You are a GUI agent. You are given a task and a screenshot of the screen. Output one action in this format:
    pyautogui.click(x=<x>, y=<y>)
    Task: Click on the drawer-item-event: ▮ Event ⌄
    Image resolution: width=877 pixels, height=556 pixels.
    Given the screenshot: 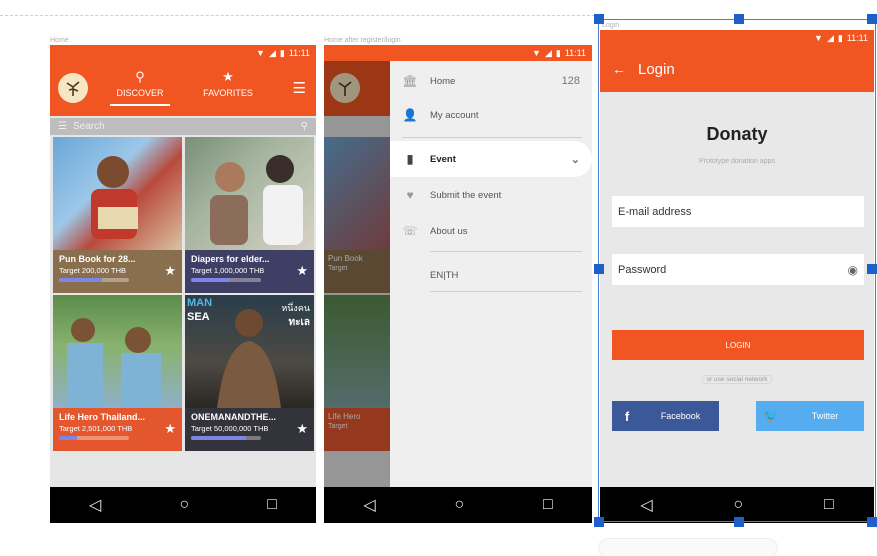 What is the action you would take?
    pyautogui.click(x=491, y=159)
    